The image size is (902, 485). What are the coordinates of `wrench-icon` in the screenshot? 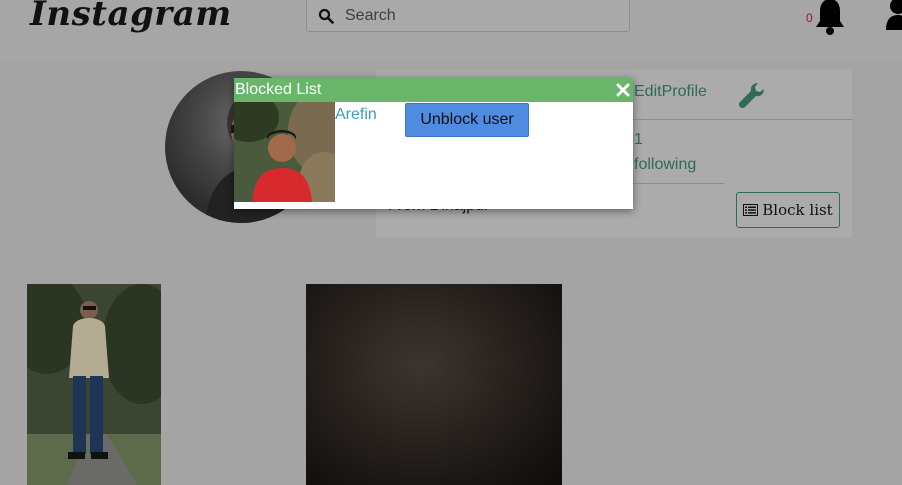 It's located at (752, 96).